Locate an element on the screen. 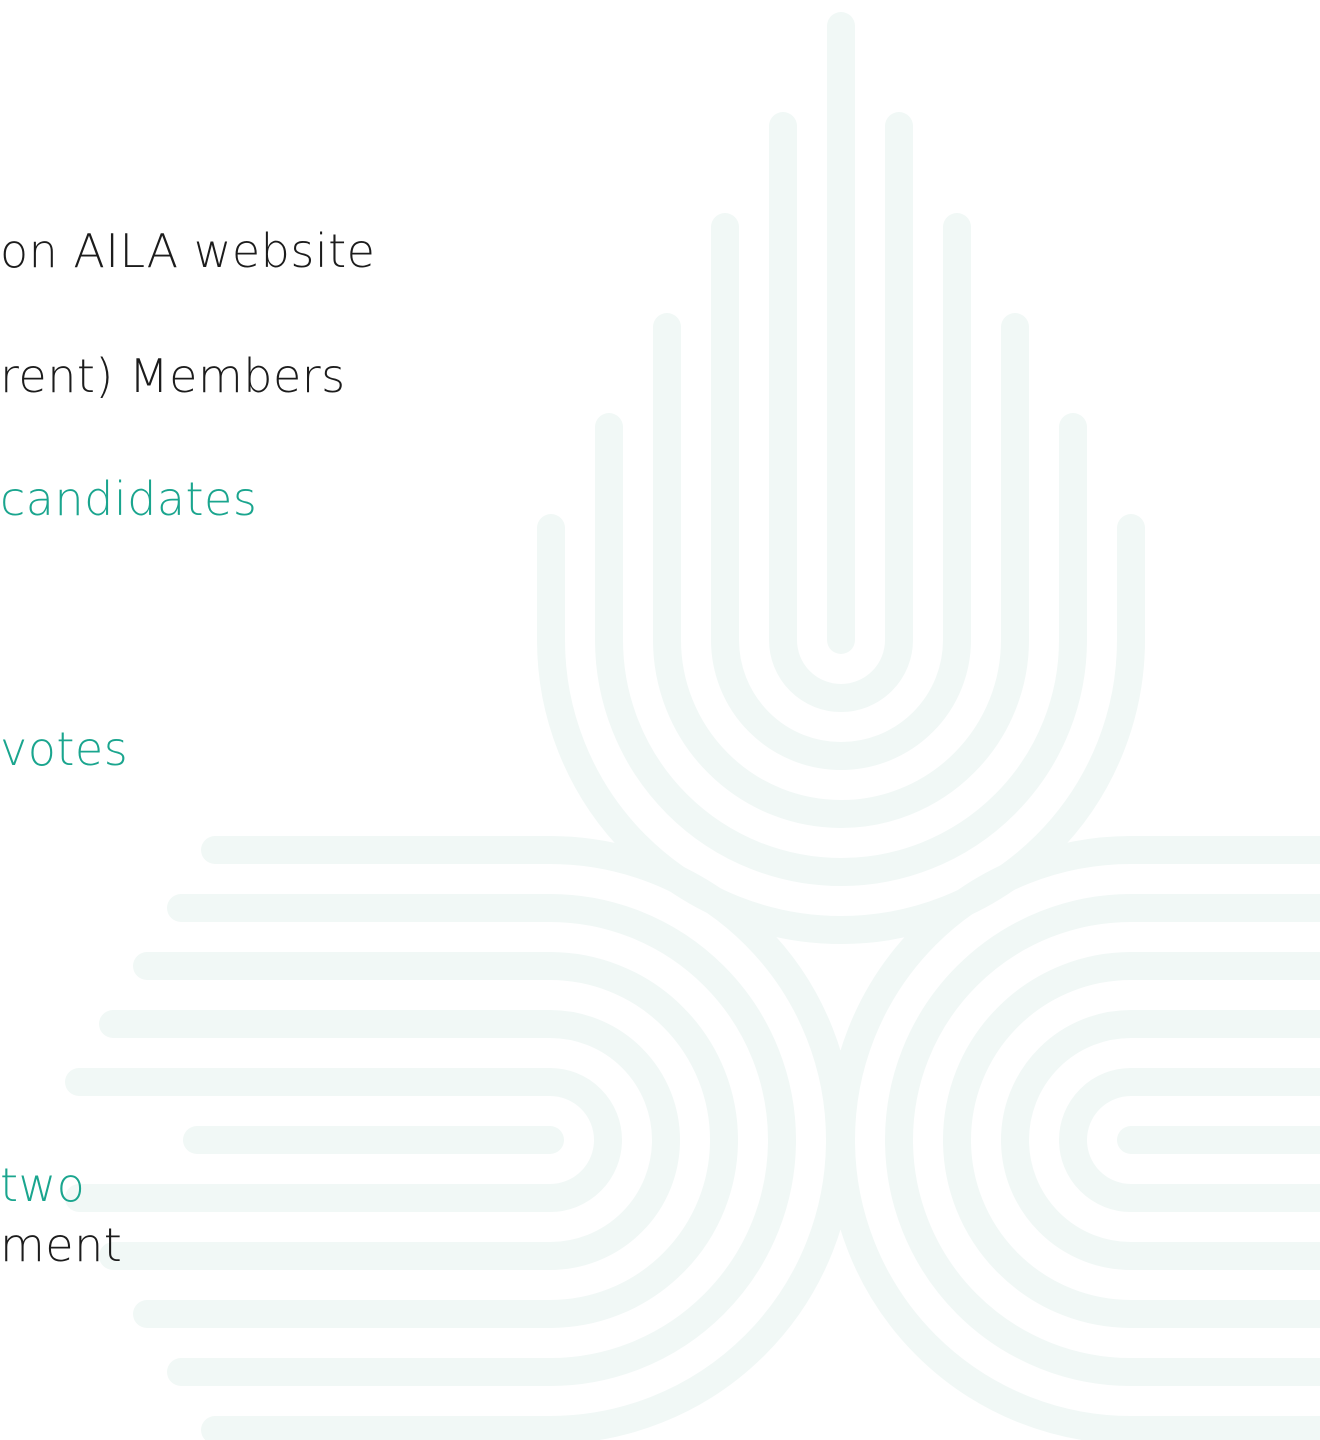  text-line-votes: votes is located at coordinates (64, 749).